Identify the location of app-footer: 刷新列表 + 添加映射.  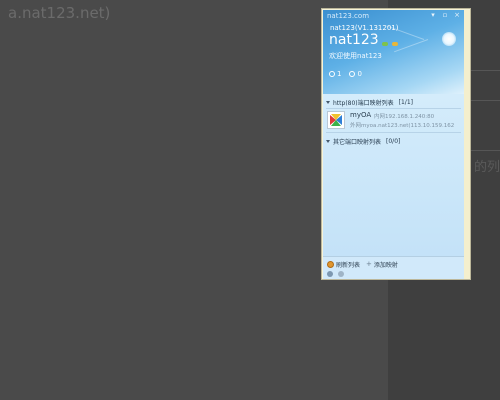
(393, 267).